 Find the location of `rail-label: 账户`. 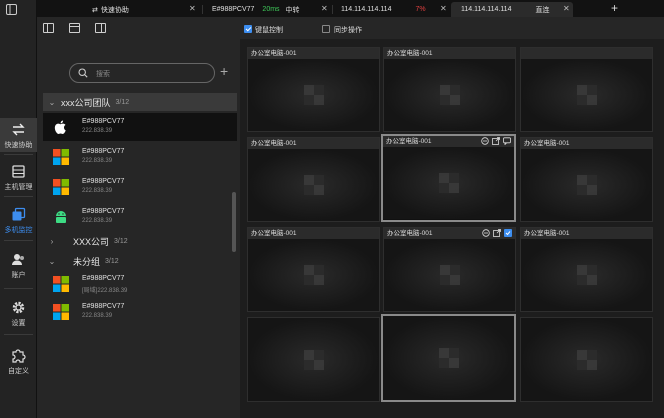

rail-label: 账户 is located at coordinates (18, 275).